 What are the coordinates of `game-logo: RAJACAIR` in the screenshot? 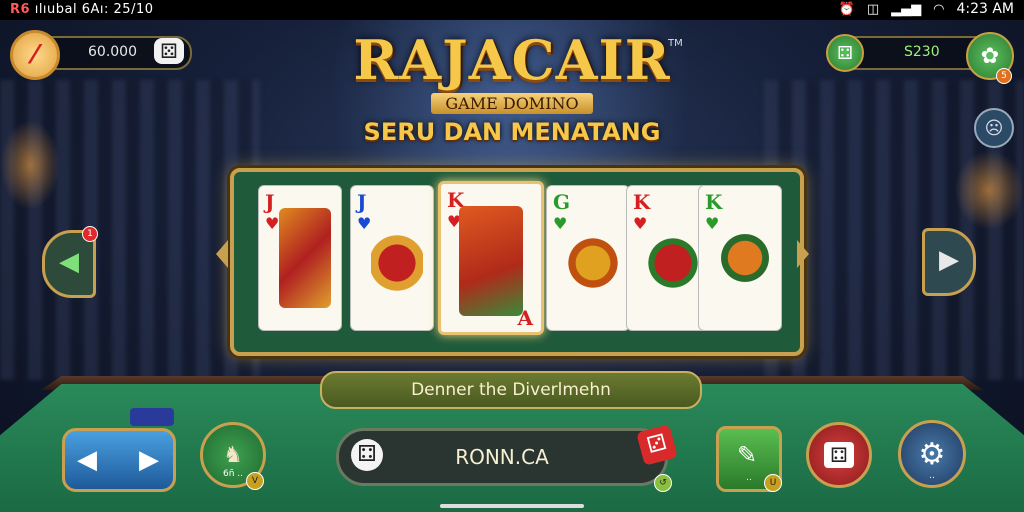 It's located at (512, 60).